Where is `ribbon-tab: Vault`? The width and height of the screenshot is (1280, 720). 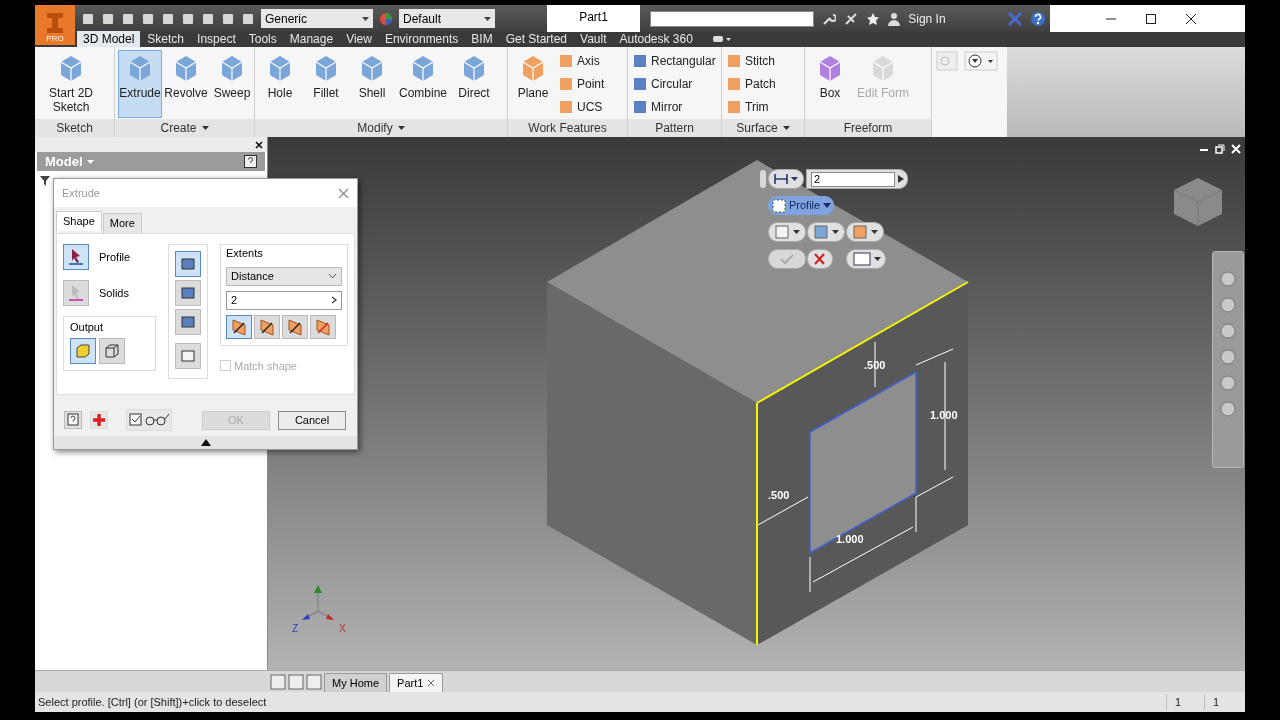 ribbon-tab: Vault is located at coordinates (593, 39).